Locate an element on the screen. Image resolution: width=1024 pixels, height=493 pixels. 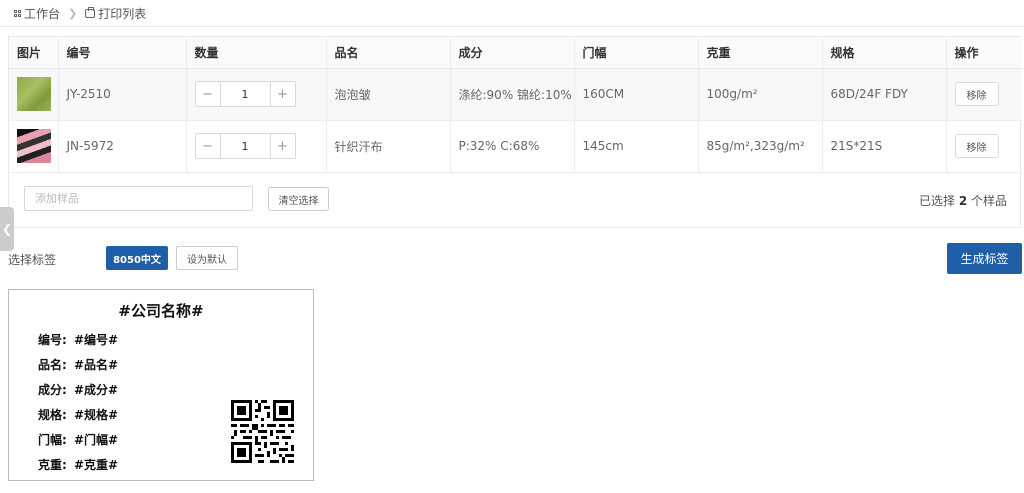
selected-count: 2 is located at coordinates (963, 201).